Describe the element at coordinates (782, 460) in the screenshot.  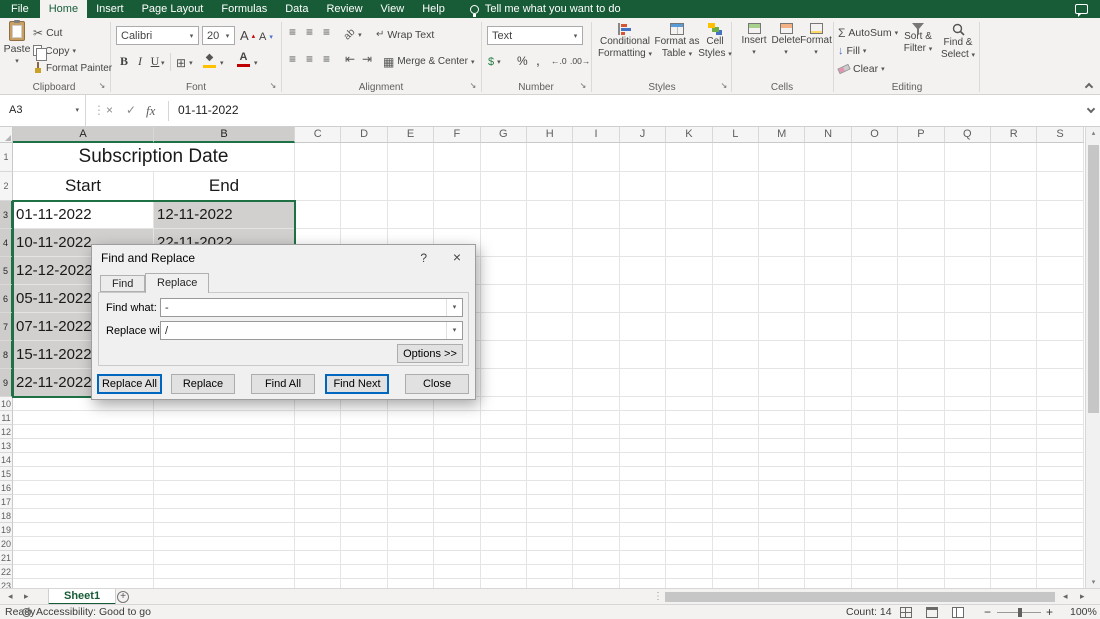
I see `cell-M14` at that location.